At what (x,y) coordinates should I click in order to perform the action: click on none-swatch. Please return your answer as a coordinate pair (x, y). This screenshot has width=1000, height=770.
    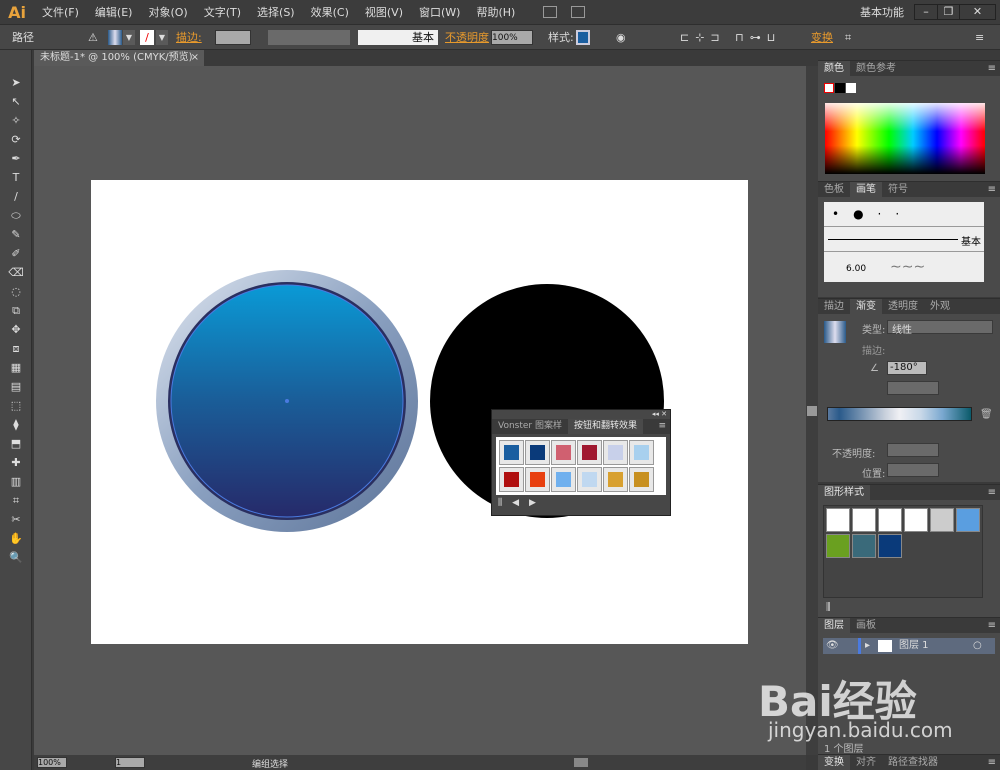
    Looking at the image, I should click on (829, 88).